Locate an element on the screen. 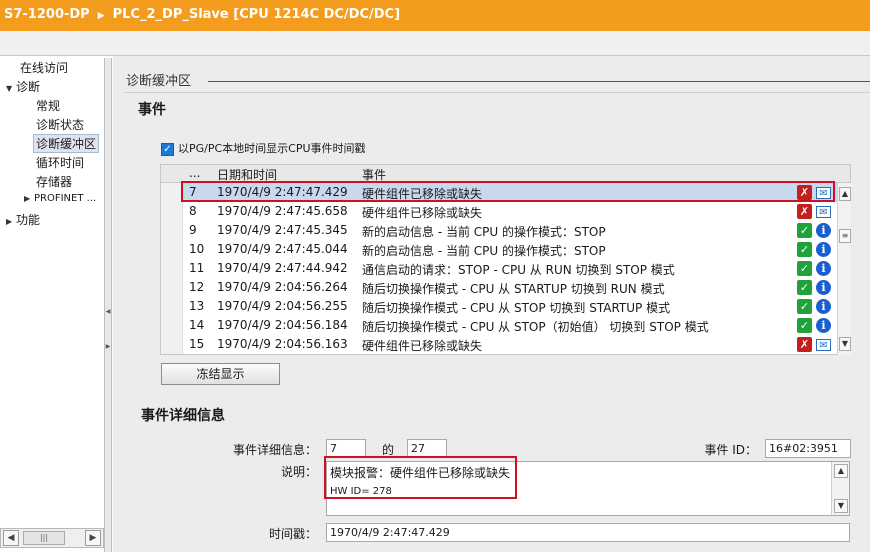  row-number: 8 is located at coordinates (193, 211).